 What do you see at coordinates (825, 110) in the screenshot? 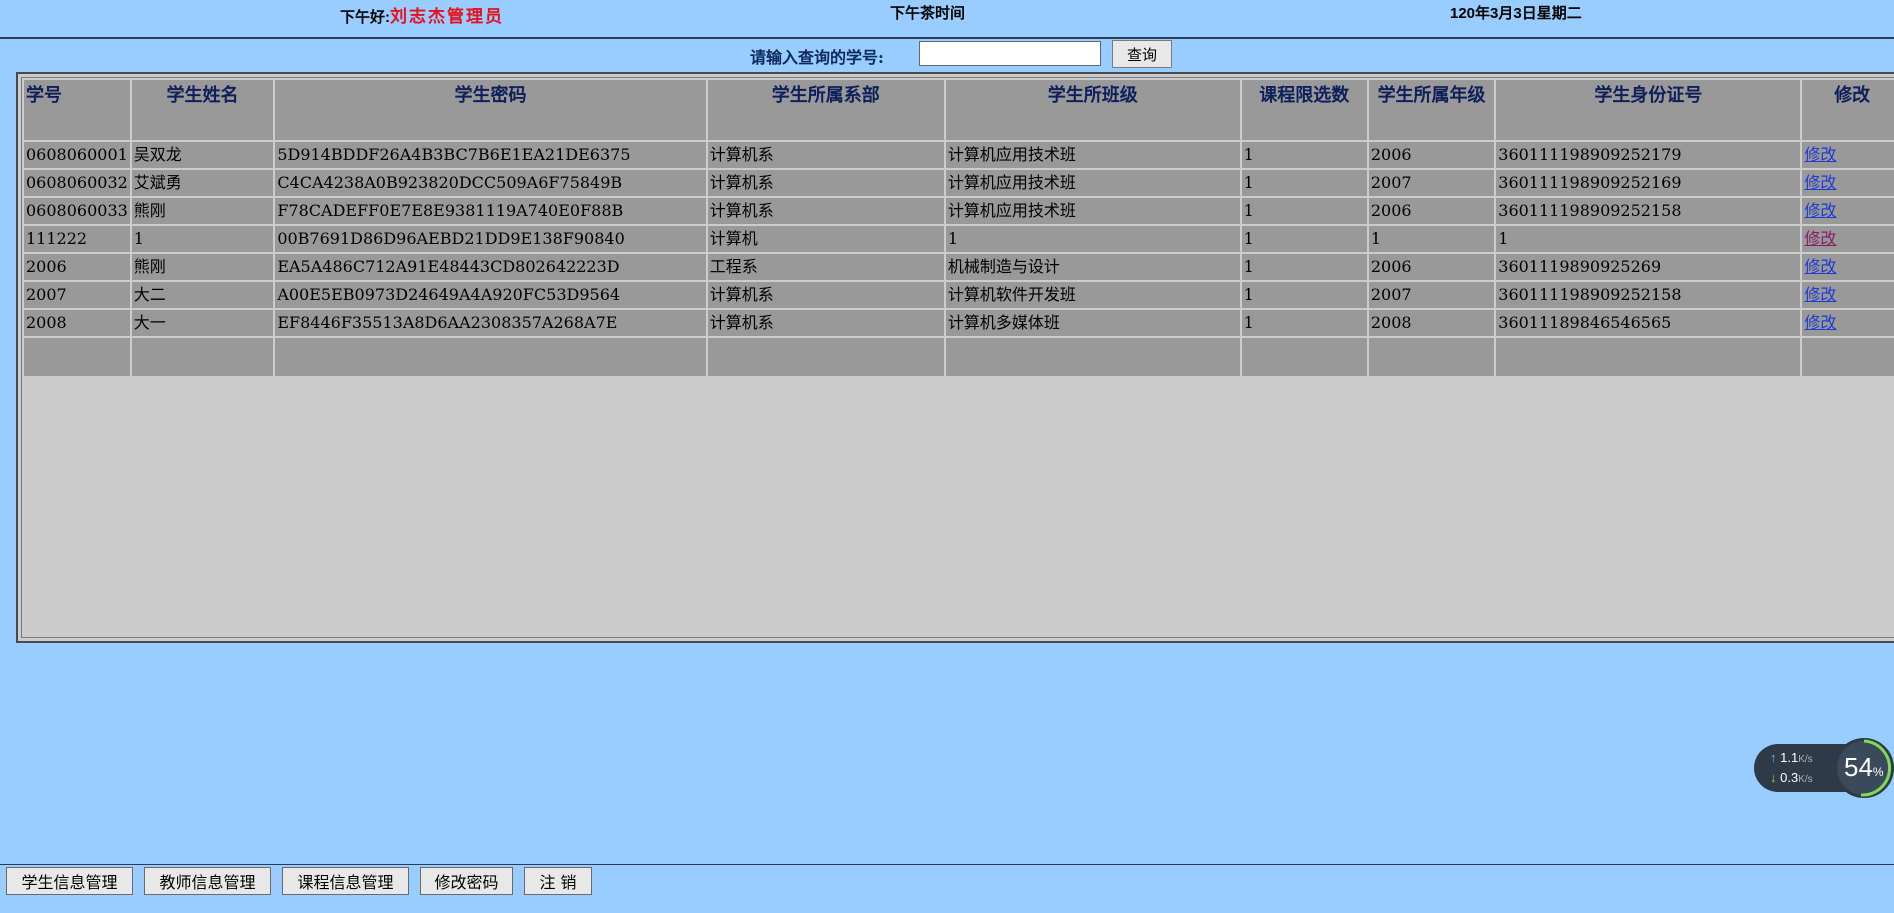
I see `col-header-department: 学生所属系部` at bounding box center [825, 110].